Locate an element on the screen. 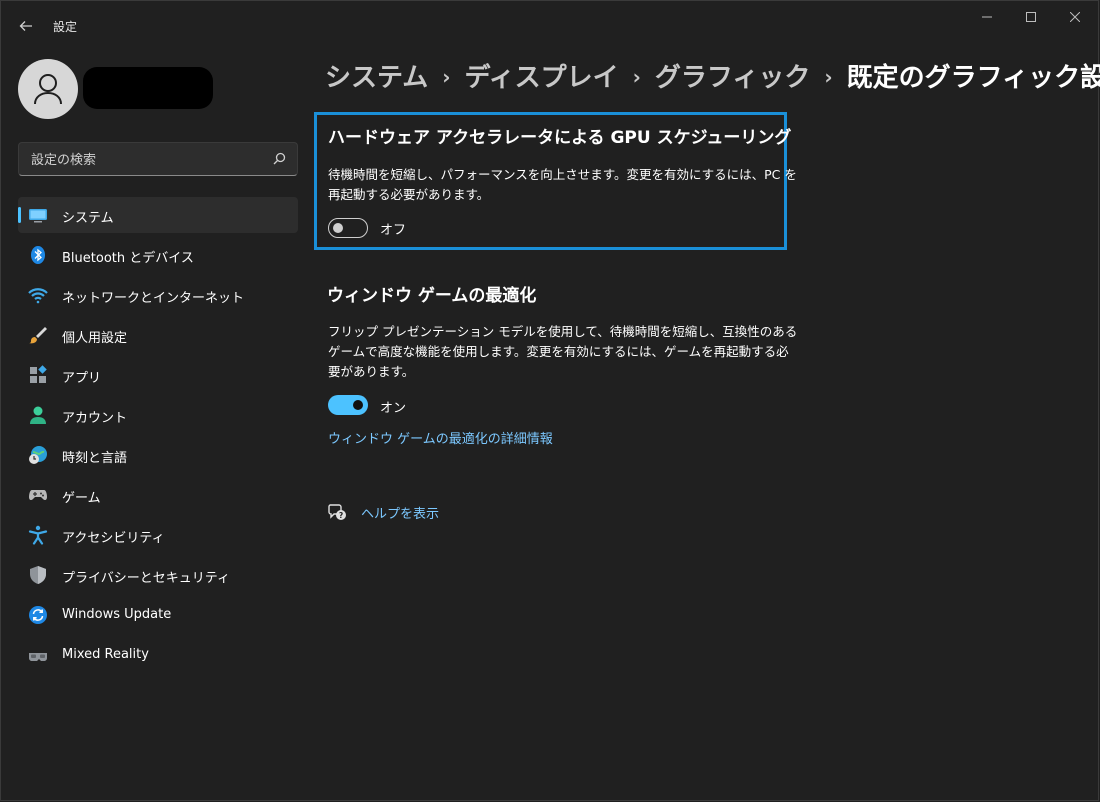  maximize-icon is located at coordinates (1031, 17).